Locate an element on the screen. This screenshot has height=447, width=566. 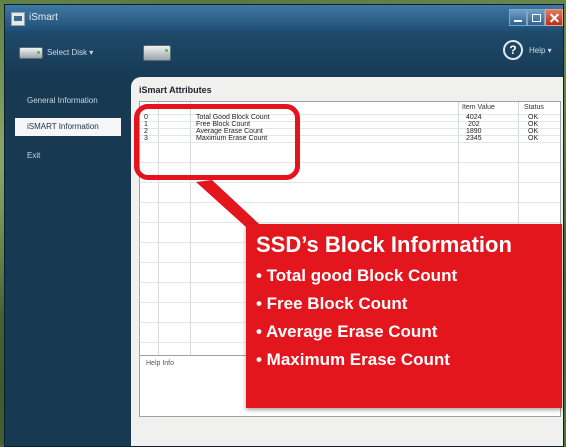
window-title: iSmart is located at coordinates (43, 17).